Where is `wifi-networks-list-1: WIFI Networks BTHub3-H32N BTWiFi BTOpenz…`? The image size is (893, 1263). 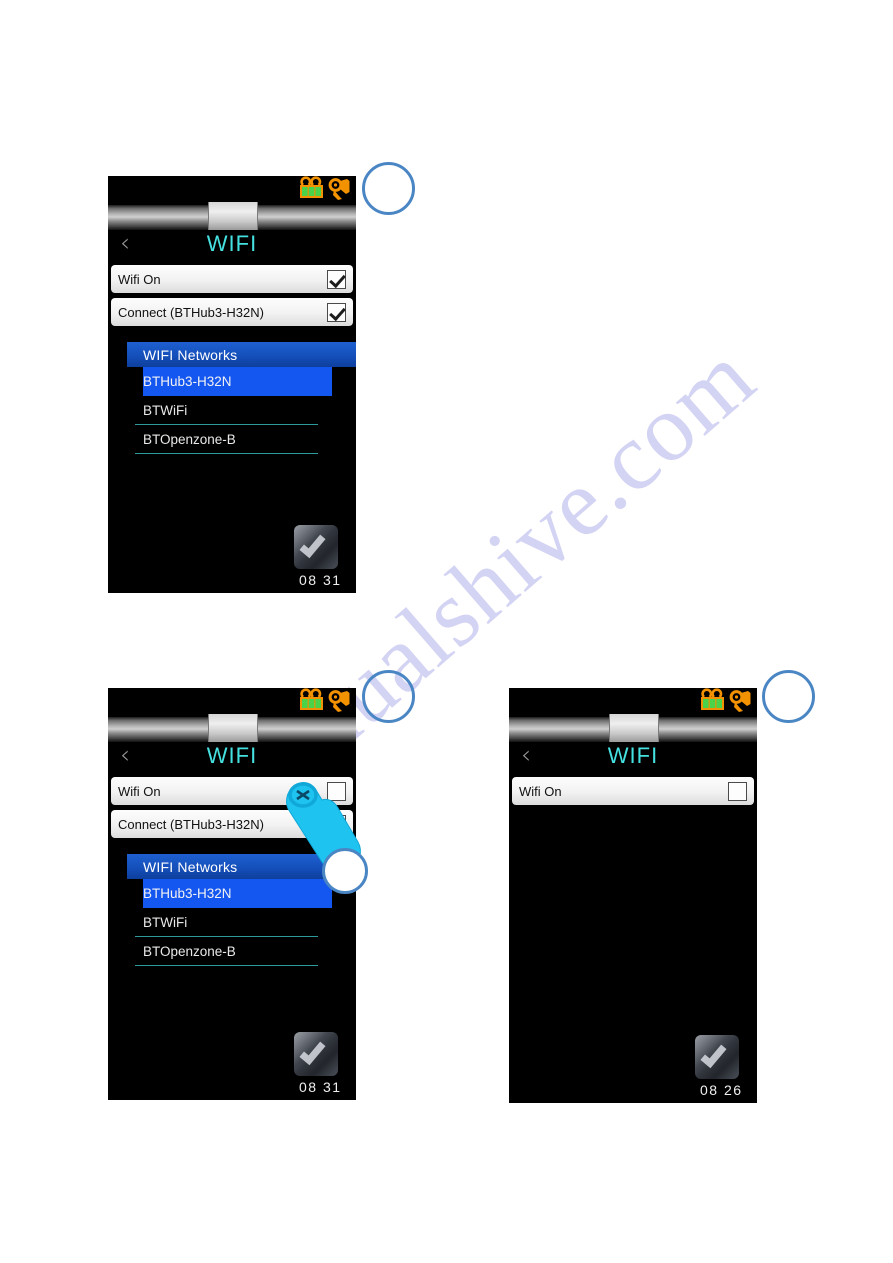 wifi-networks-list-1: WIFI Networks BTHub3-H32N BTWiFi BTOpenz… is located at coordinates (241, 398).